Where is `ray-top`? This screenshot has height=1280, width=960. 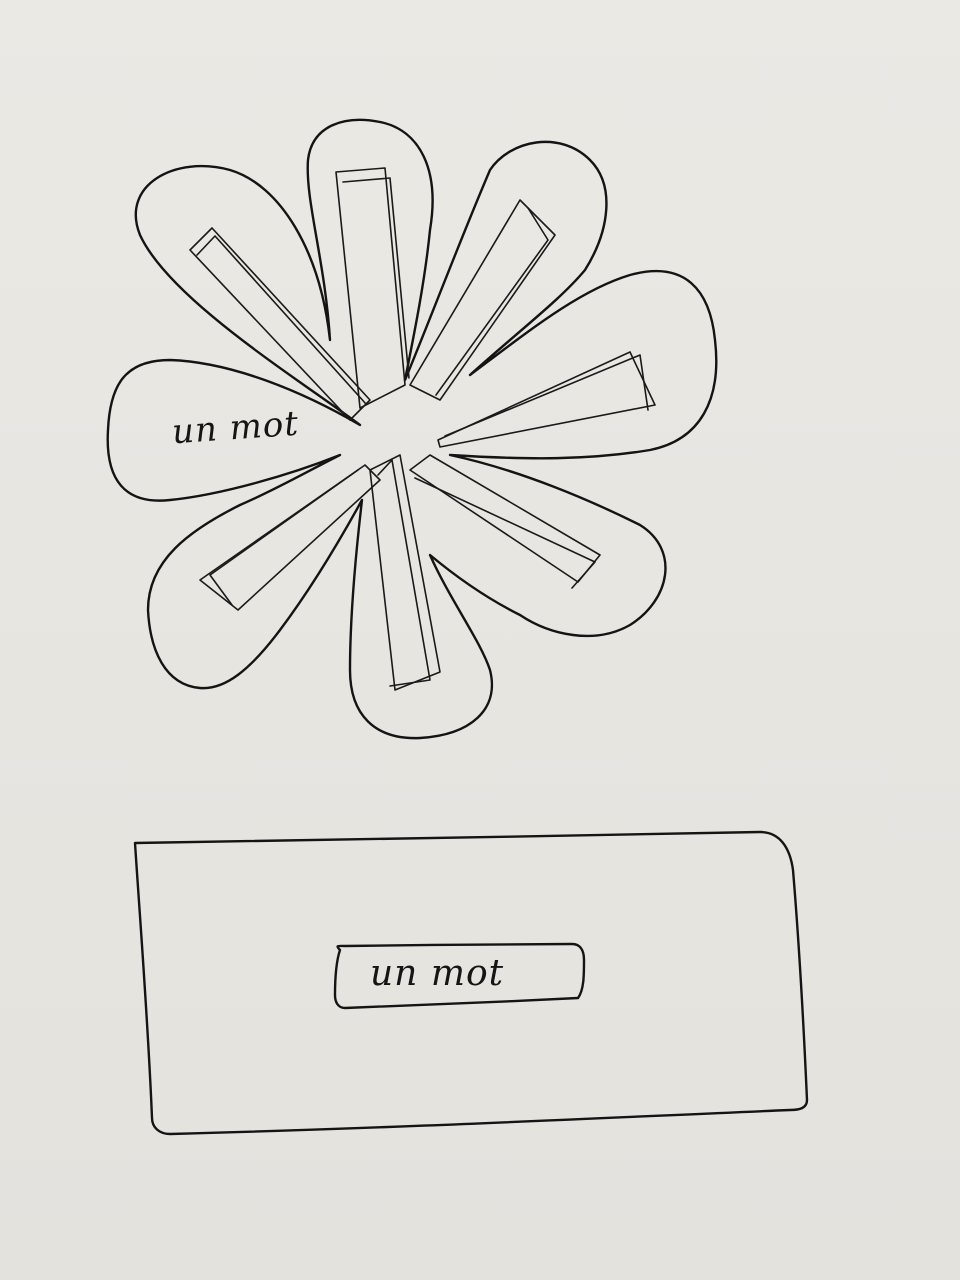 ray-top is located at coordinates (370, 288).